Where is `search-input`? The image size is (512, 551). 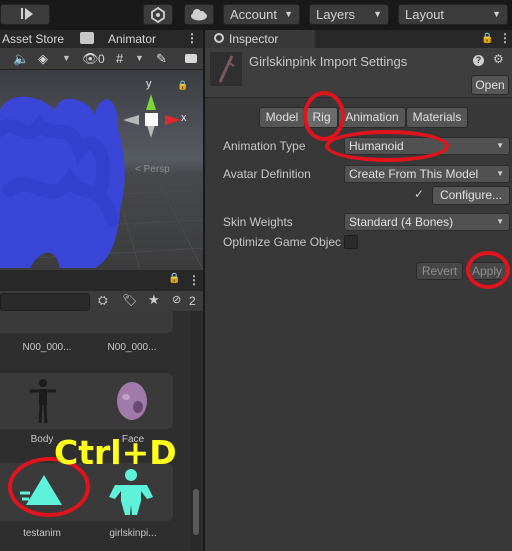
search-input is located at coordinates (45, 302).